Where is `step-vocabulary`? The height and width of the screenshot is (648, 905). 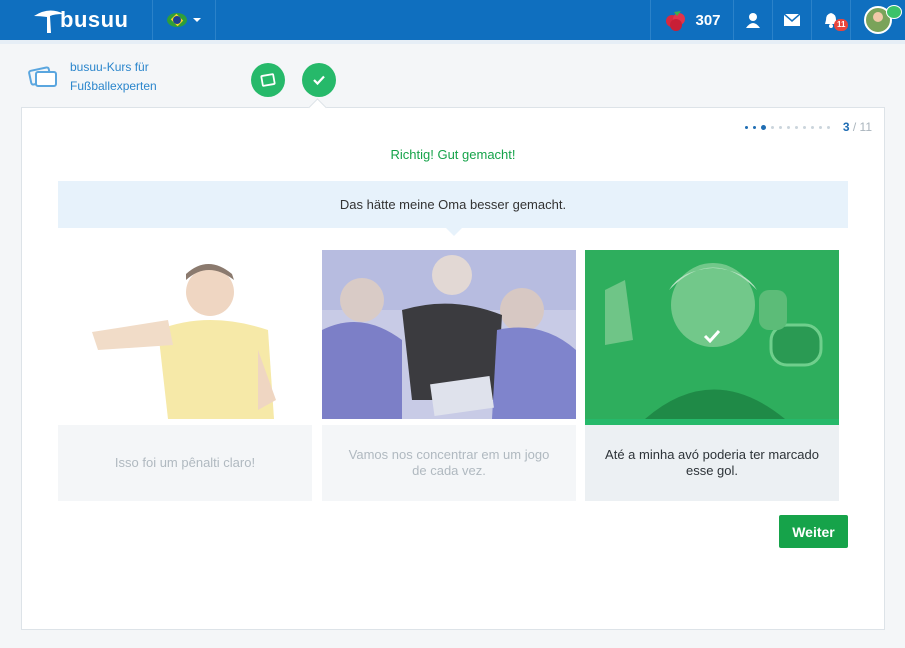 step-vocabulary is located at coordinates (268, 80).